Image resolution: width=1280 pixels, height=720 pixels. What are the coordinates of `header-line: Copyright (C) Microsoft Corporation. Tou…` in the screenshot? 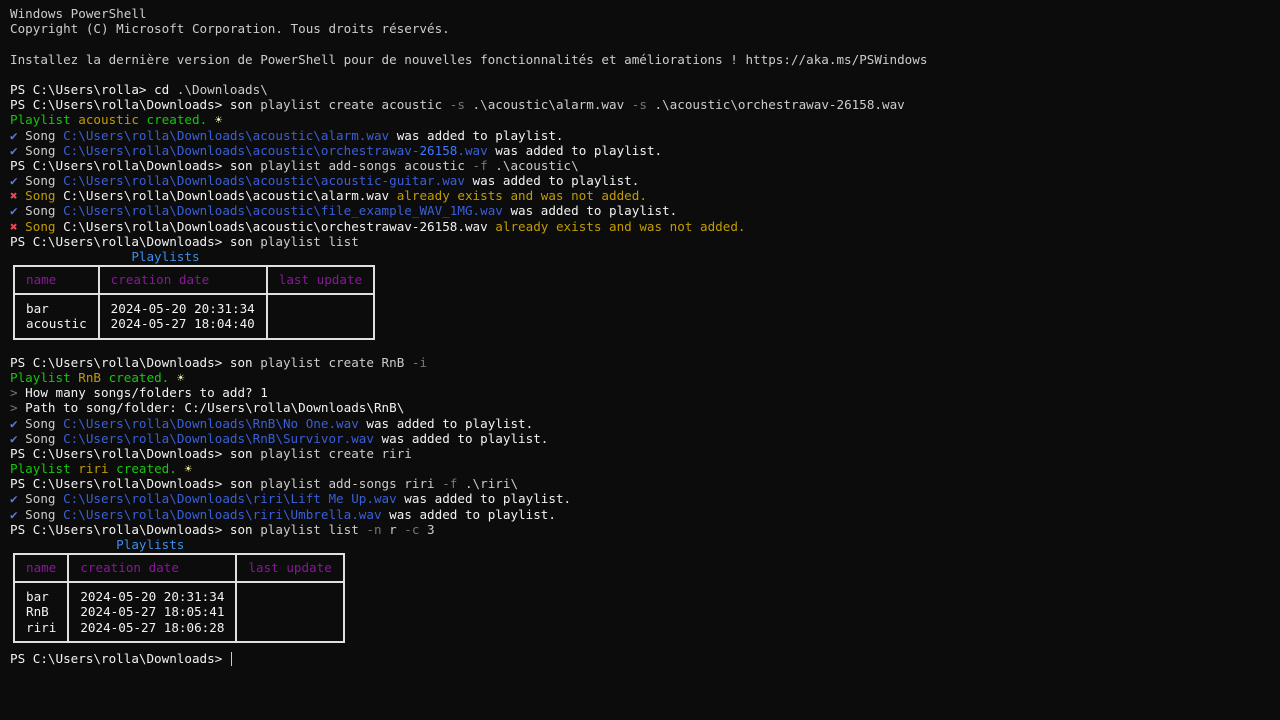 It's located at (230, 29).